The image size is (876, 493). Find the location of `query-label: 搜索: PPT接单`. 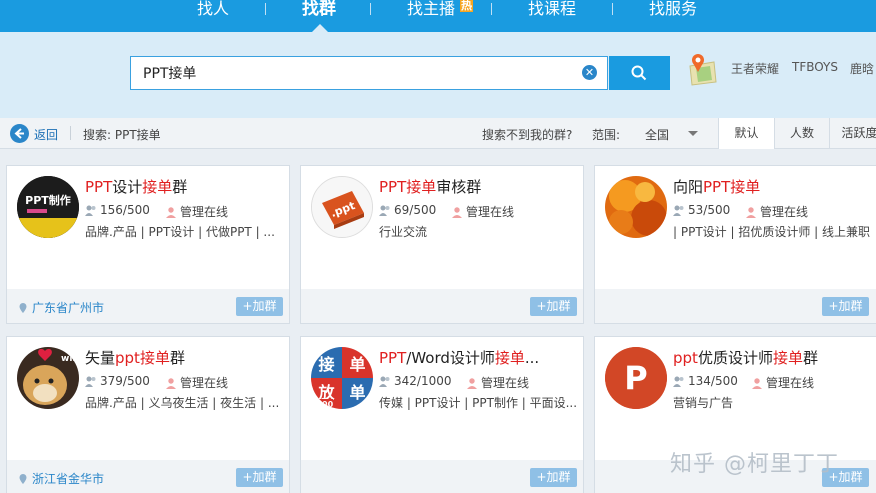

query-label: 搜索: PPT接单 is located at coordinates (122, 135).